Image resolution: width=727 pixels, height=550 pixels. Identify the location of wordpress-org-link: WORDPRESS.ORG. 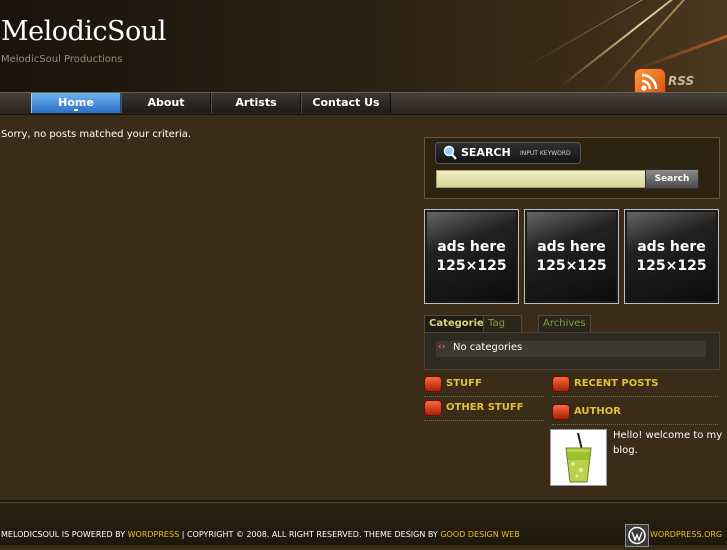
(686, 534).